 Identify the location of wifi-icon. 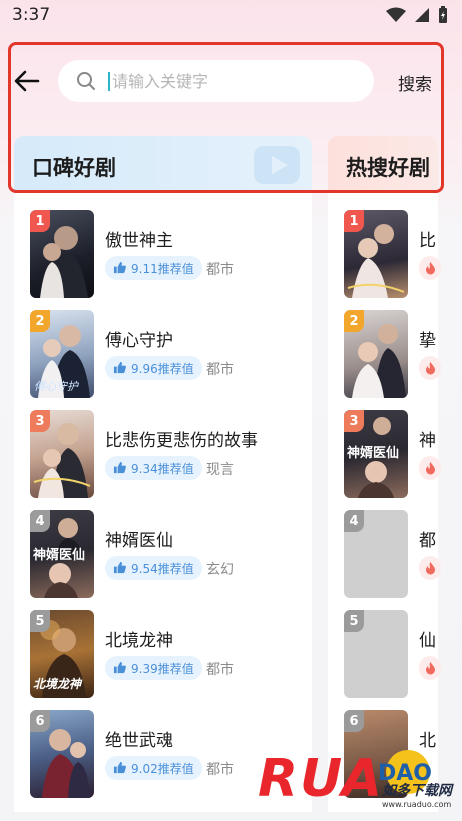
(396, 14).